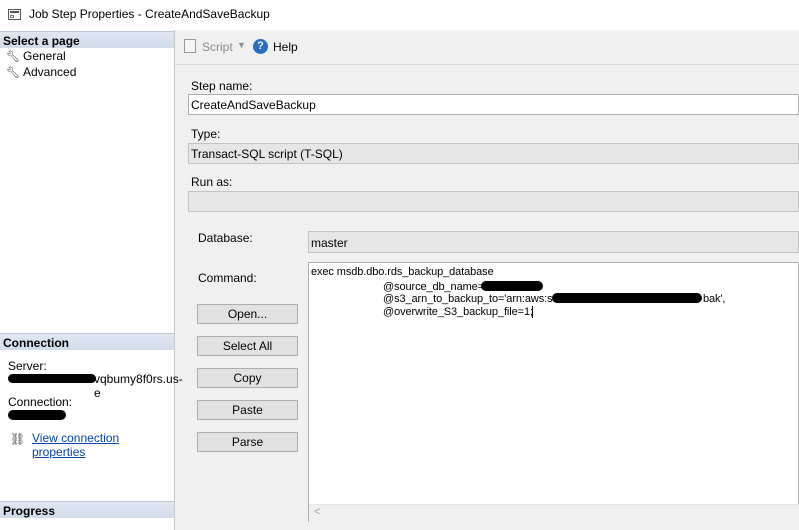 This screenshot has height=530, width=799. What do you see at coordinates (627, 298) in the screenshot?
I see `redacted-arn` at bounding box center [627, 298].